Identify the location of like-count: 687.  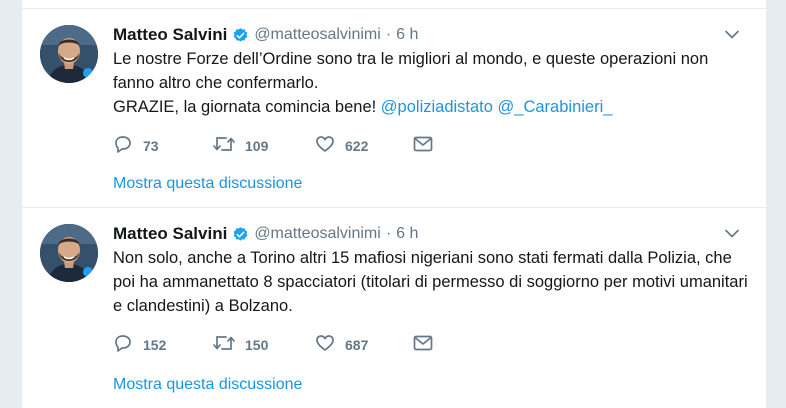
(357, 345).